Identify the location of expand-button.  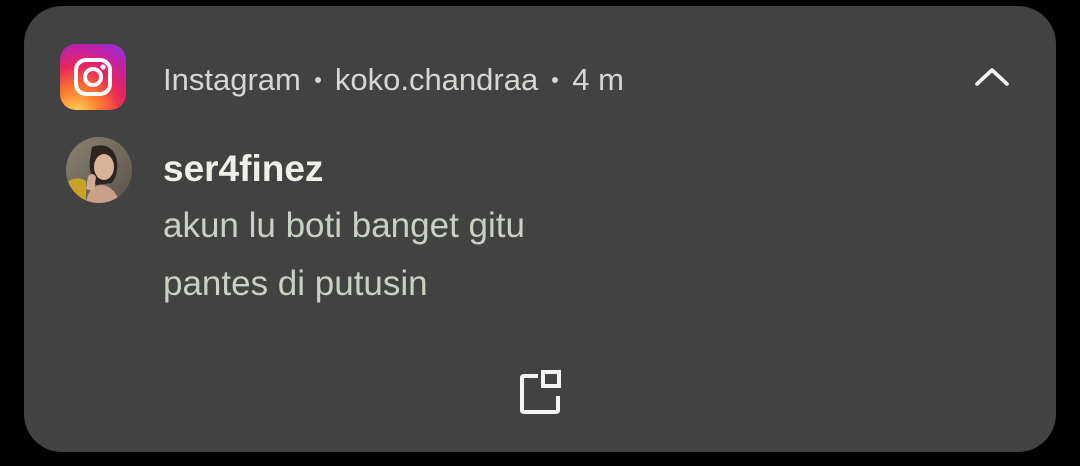
(542, 392).